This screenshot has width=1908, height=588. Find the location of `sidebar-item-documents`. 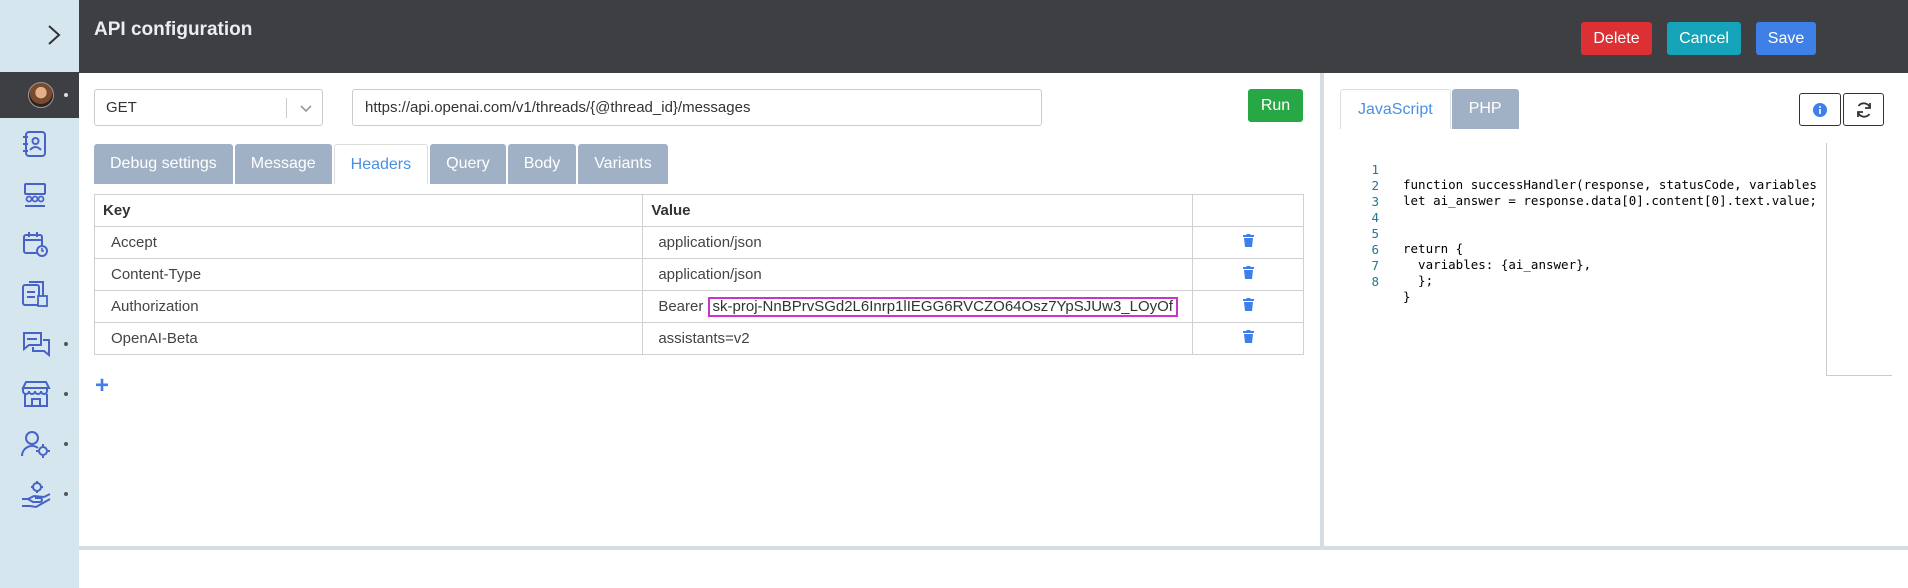

sidebar-item-documents is located at coordinates (39, 294).